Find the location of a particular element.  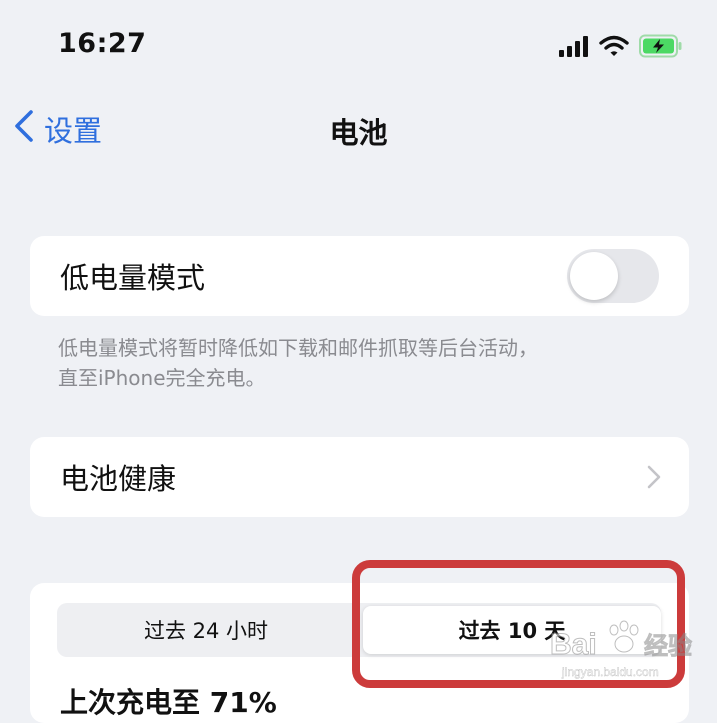

segment-last-24-hours: 过去 24 小时 is located at coordinates (206, 630).